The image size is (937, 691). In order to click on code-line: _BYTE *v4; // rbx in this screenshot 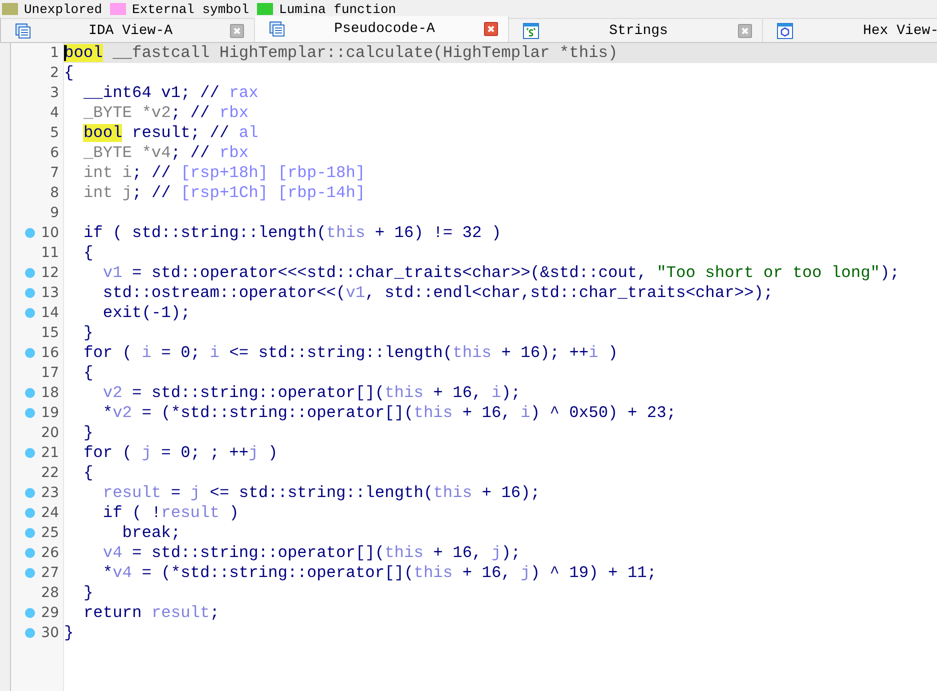, I will do `click(165, 153)`.